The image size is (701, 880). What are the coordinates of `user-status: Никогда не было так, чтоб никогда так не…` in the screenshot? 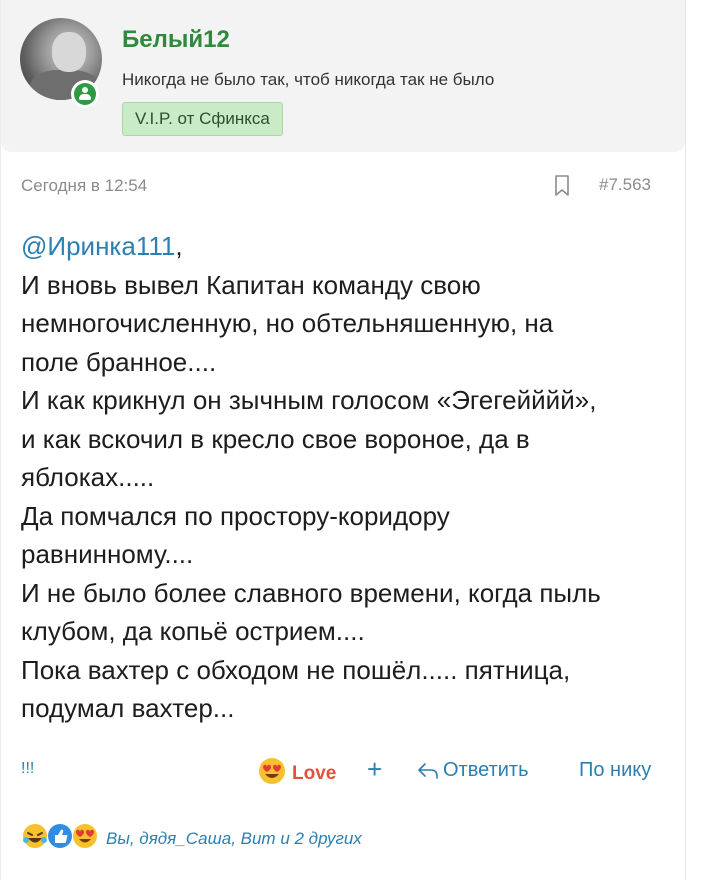 It's located at (308, 79).